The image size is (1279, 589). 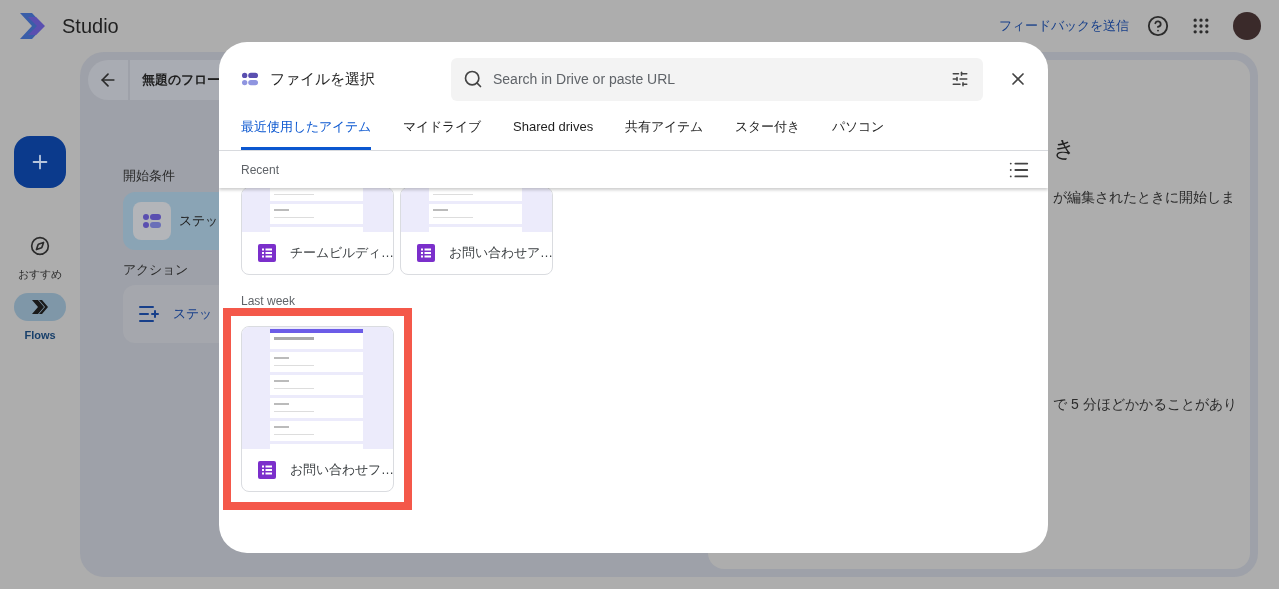 What do you see at coordinates (664, 128) in the screenshot?
I see `tab: 共有アイテム` at bounding box center [664, 128].